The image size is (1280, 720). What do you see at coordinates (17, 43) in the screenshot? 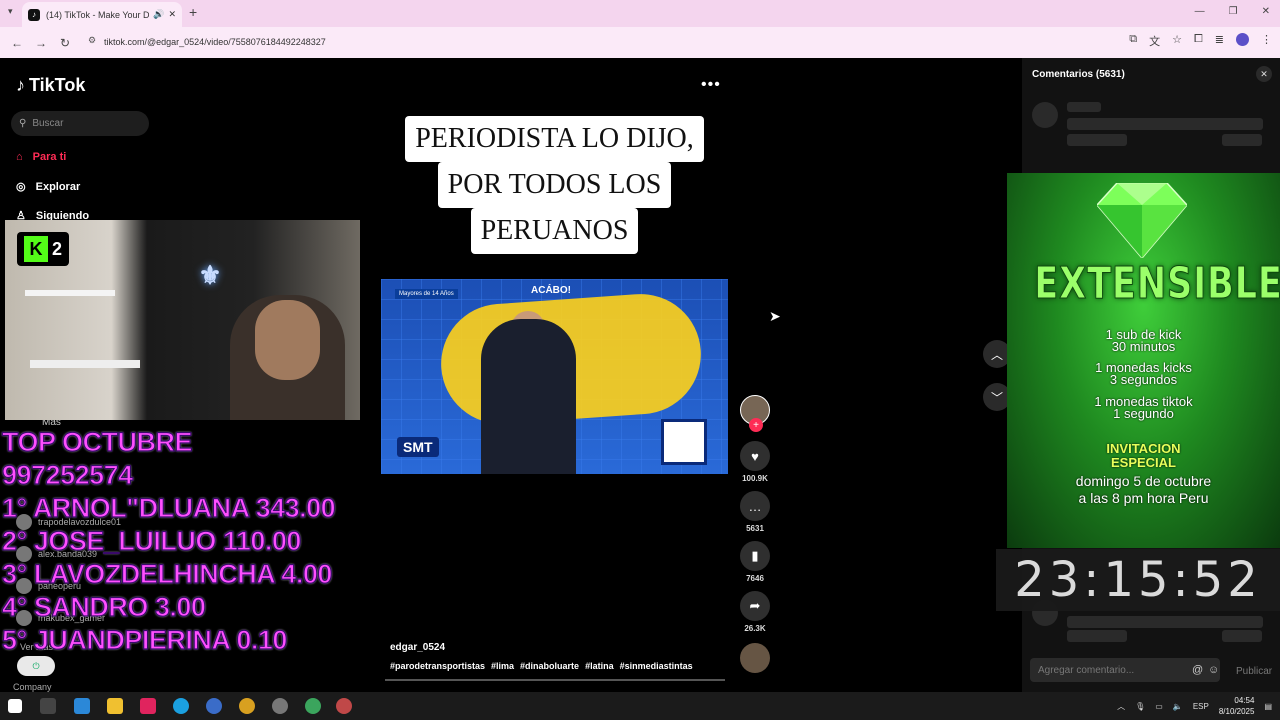
I see `back-icon: ←` at bounding box center [17, 43].